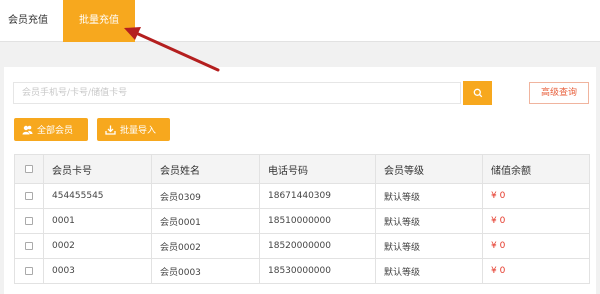 This screenshot has height=294, width=600. What do you see at coordinates (205, 271) in the screenshot?
I see `cell-member-name: 会员0003` at bounding box center [205, 271].